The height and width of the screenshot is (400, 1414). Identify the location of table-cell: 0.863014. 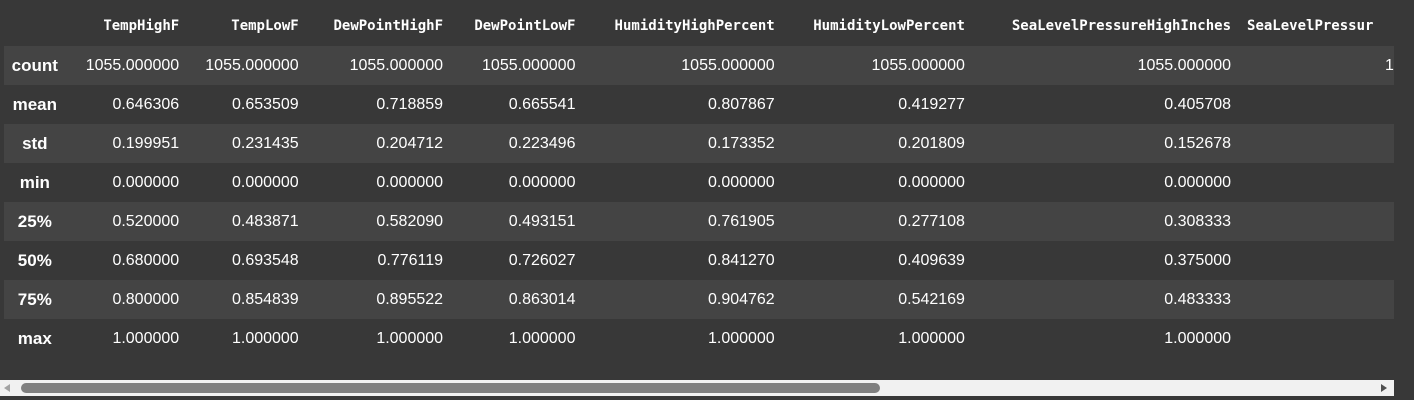
(542, 299).